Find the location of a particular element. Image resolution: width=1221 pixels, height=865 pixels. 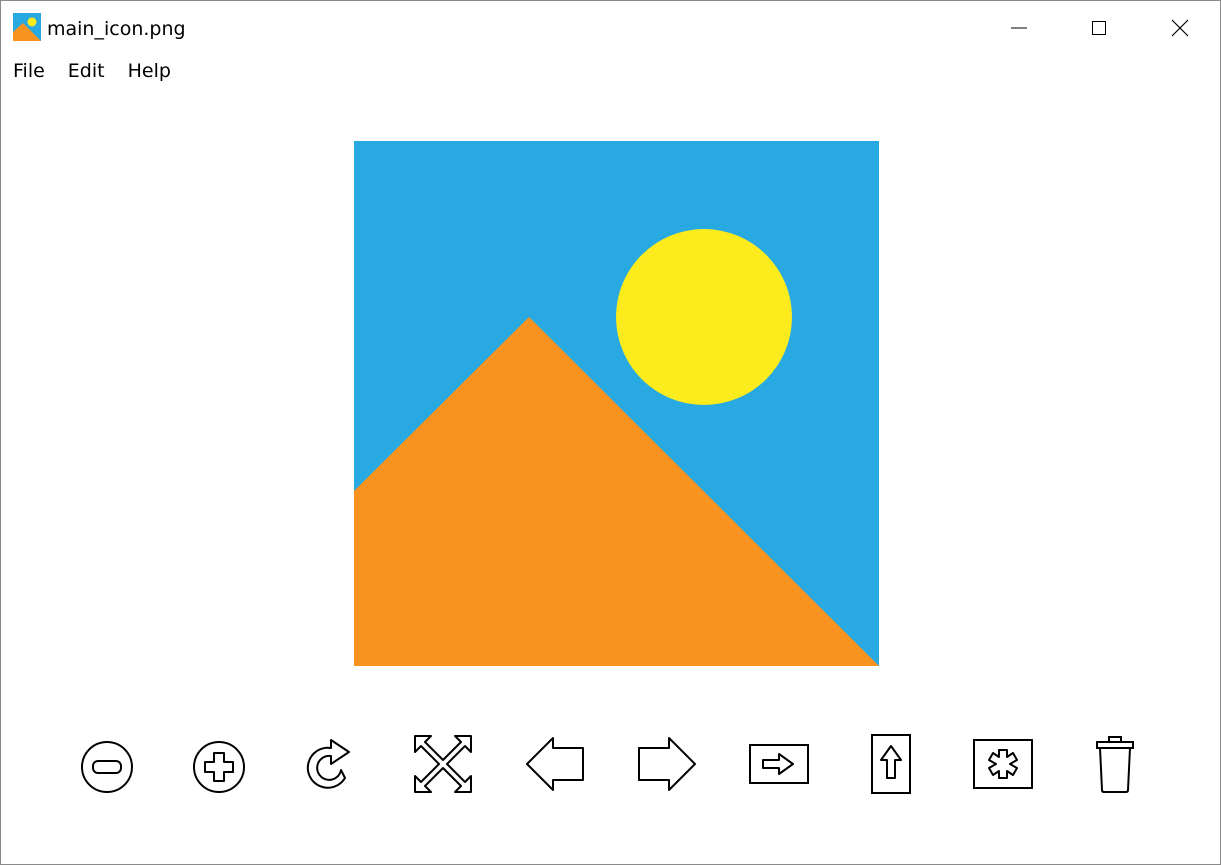

export-button is located at coordinates (779, 764).